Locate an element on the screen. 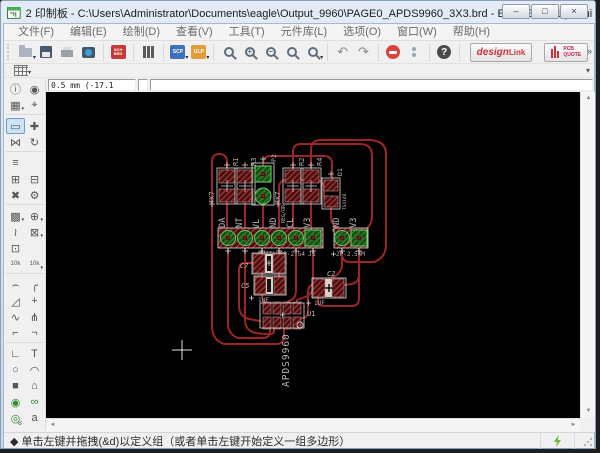 The height and width of the screenshot is (453, 600). tool-meander: ≀ is located at coordinates (15, 232).